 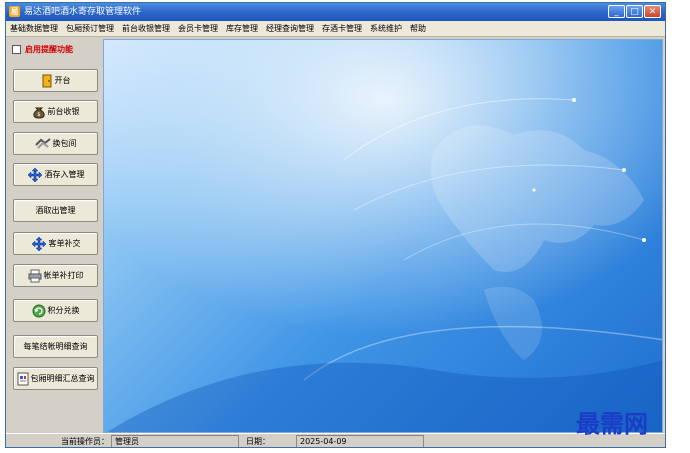 What do you see at coordinates (34, 275) in the screenshot?
I see `printer-icon` at bounding box center [34, 275].